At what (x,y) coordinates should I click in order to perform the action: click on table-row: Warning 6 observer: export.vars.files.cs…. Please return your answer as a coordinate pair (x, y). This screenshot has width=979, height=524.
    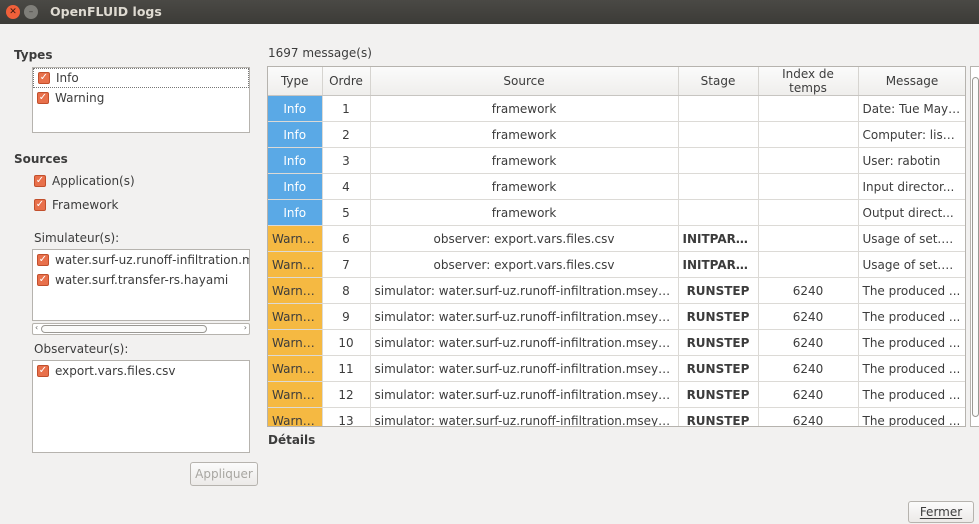
    Looking at the image, I should click on (616, 238).